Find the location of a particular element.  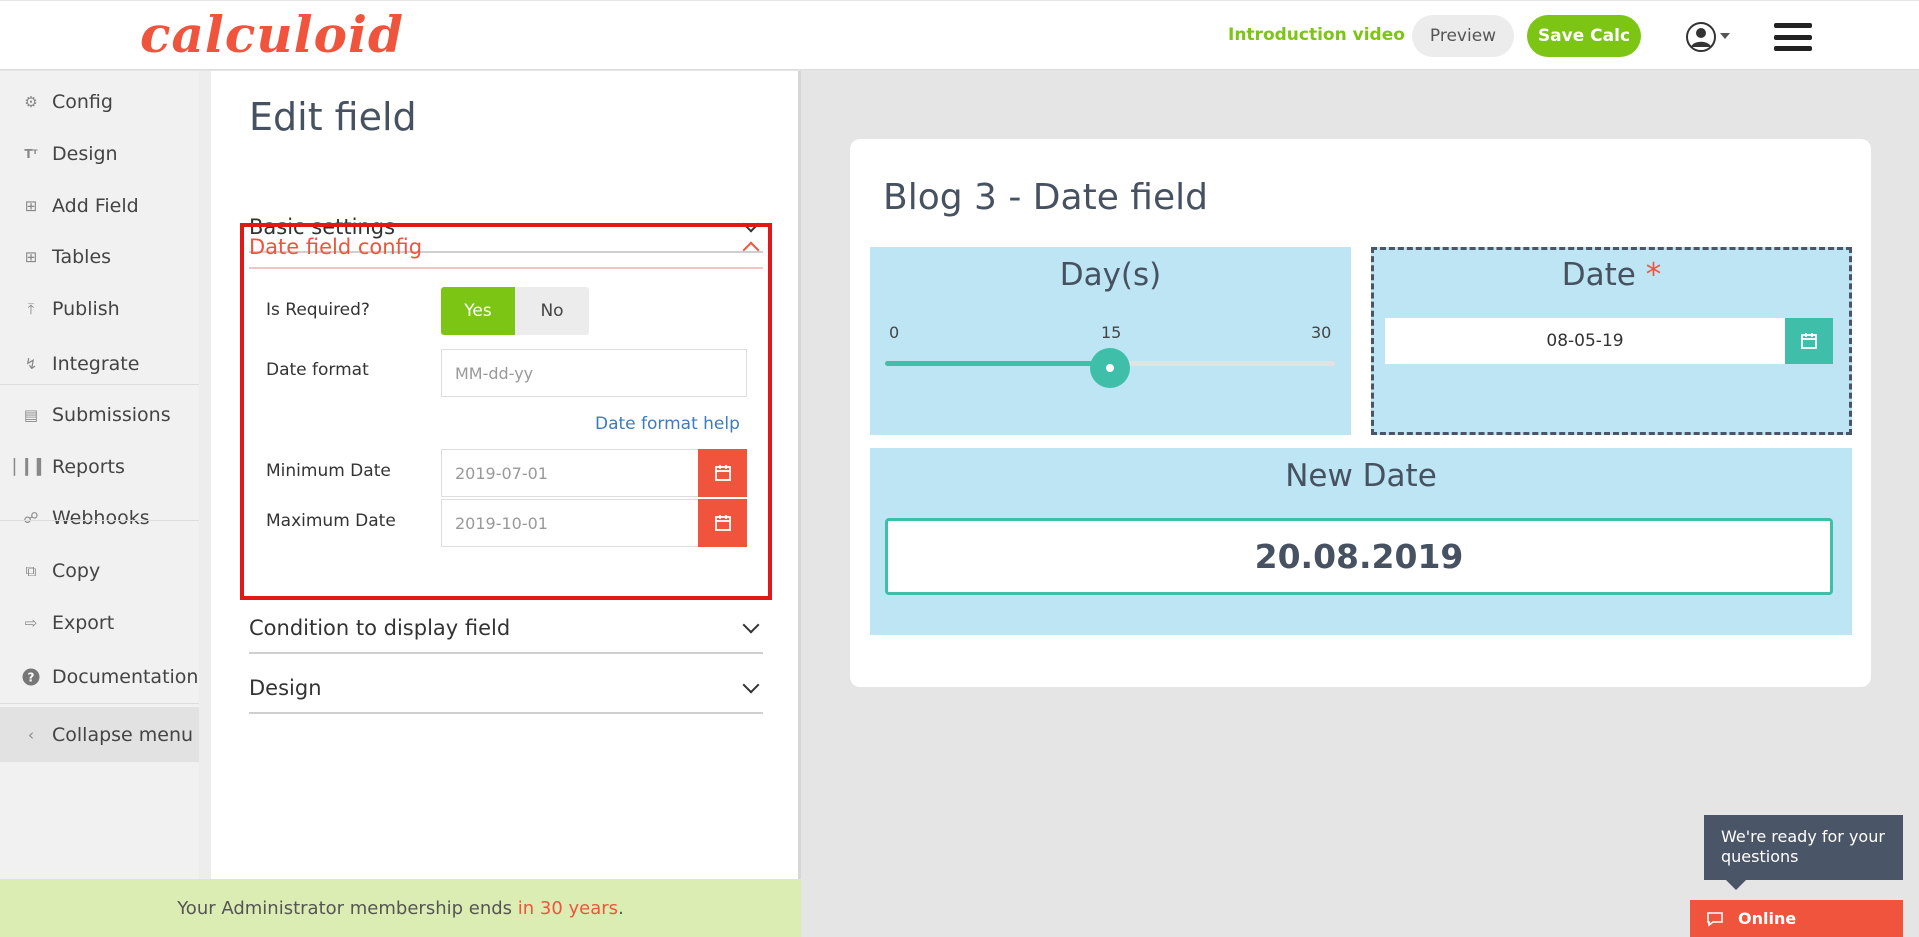

section-condition-to-display: Condition to display field is located at coordinates (506, 631).